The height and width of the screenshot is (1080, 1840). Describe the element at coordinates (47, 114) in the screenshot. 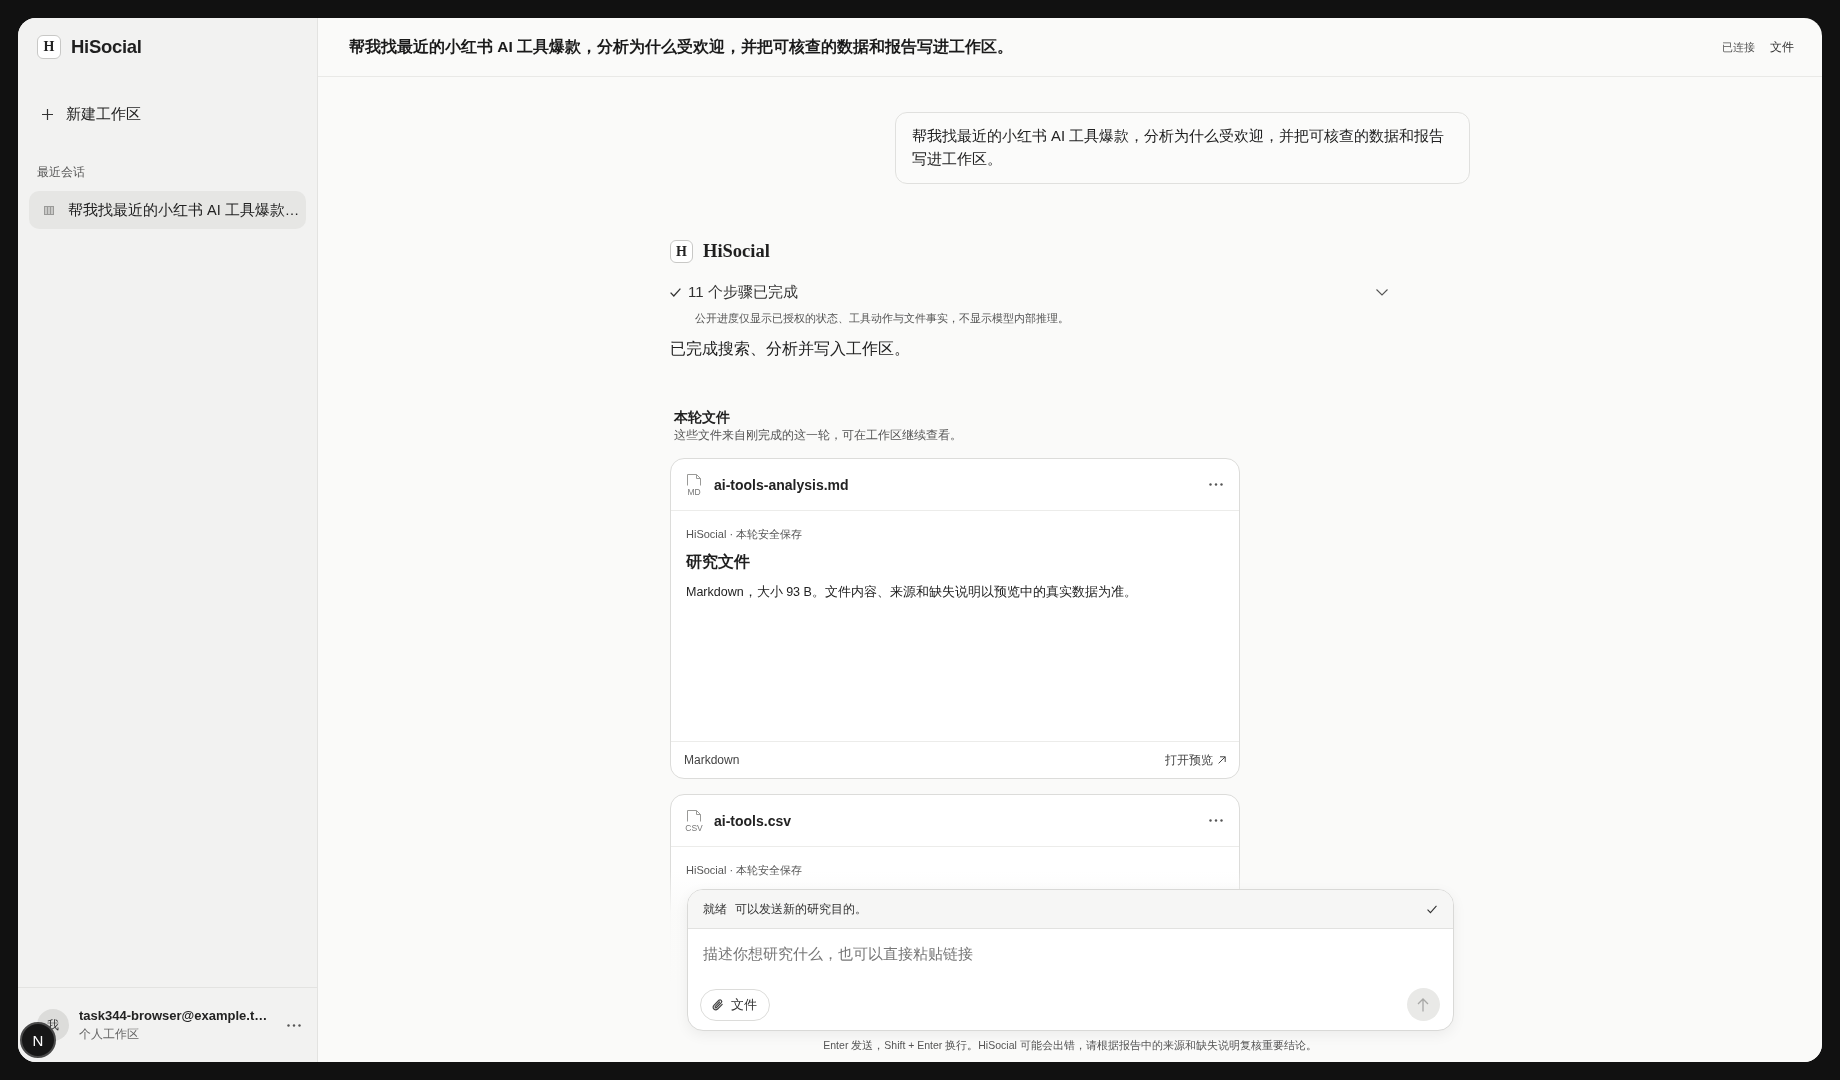

I see `plus-icon` at that location.